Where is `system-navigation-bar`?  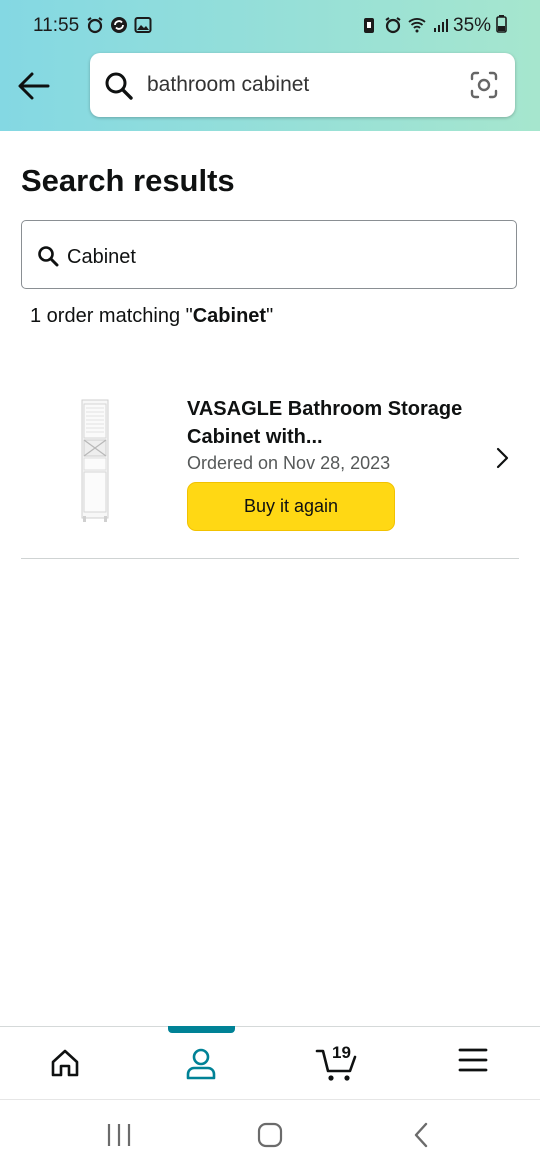 system-navigation-bar is located at coordinates (270, 1135).